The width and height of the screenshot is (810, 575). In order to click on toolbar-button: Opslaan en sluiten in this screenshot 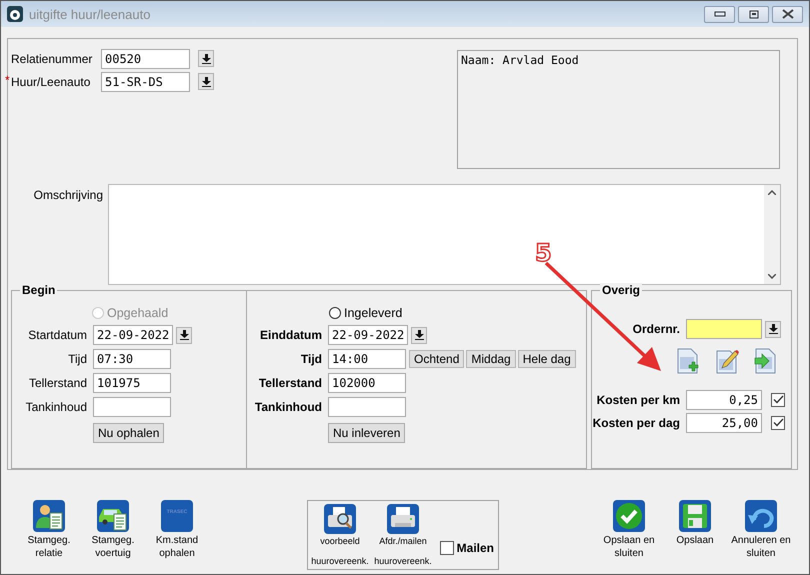, I will do `click(629, 530)`.